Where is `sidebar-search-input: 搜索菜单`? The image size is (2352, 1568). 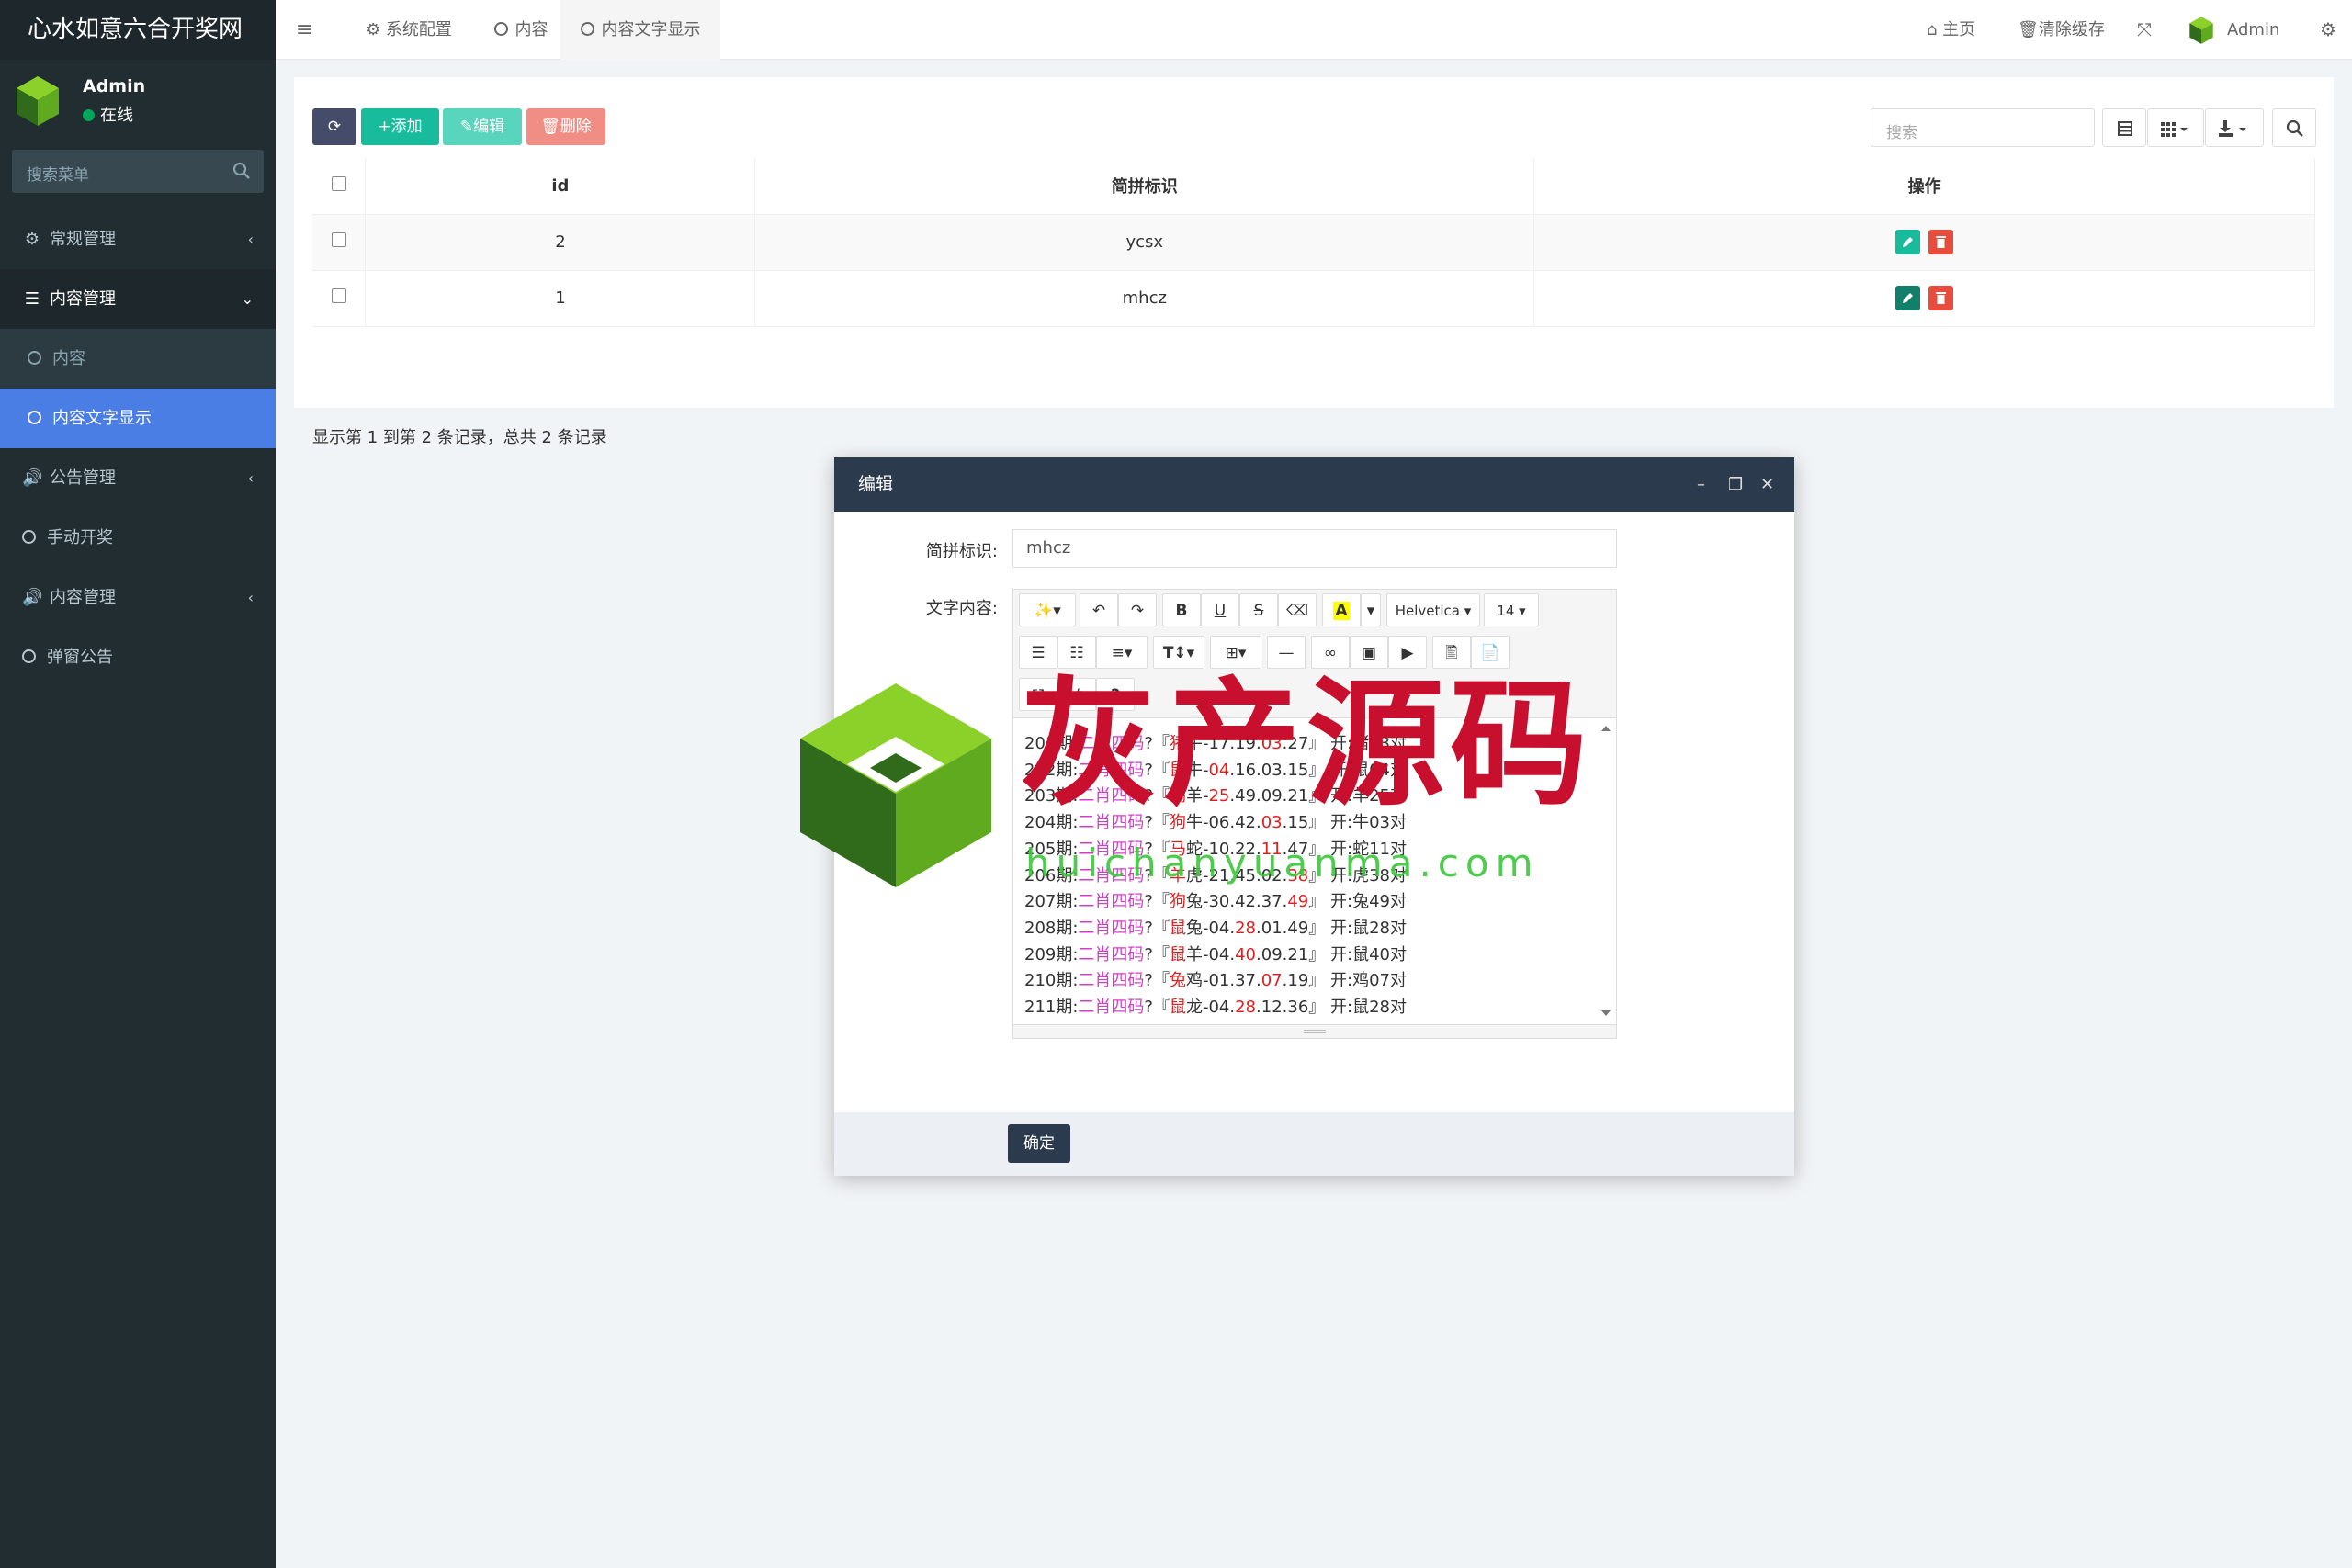 sidebar-search-input: 搜索菜单 is located at coordinates (138, 171).